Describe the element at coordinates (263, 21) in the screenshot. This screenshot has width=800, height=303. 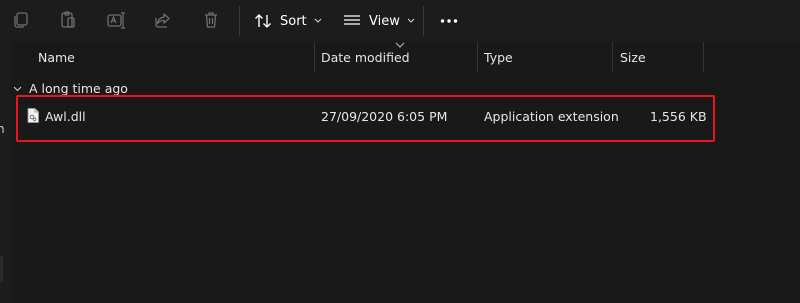
I see `sort-icon` at that location.